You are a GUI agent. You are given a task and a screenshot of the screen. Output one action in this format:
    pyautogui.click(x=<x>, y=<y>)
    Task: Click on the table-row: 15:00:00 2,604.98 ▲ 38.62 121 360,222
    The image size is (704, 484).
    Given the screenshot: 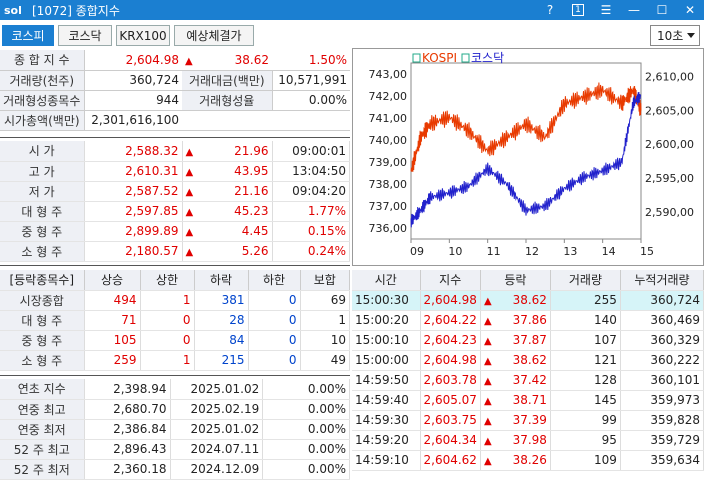 What is the action you would take?
    pyautogui.click(x=528, y=360)
    